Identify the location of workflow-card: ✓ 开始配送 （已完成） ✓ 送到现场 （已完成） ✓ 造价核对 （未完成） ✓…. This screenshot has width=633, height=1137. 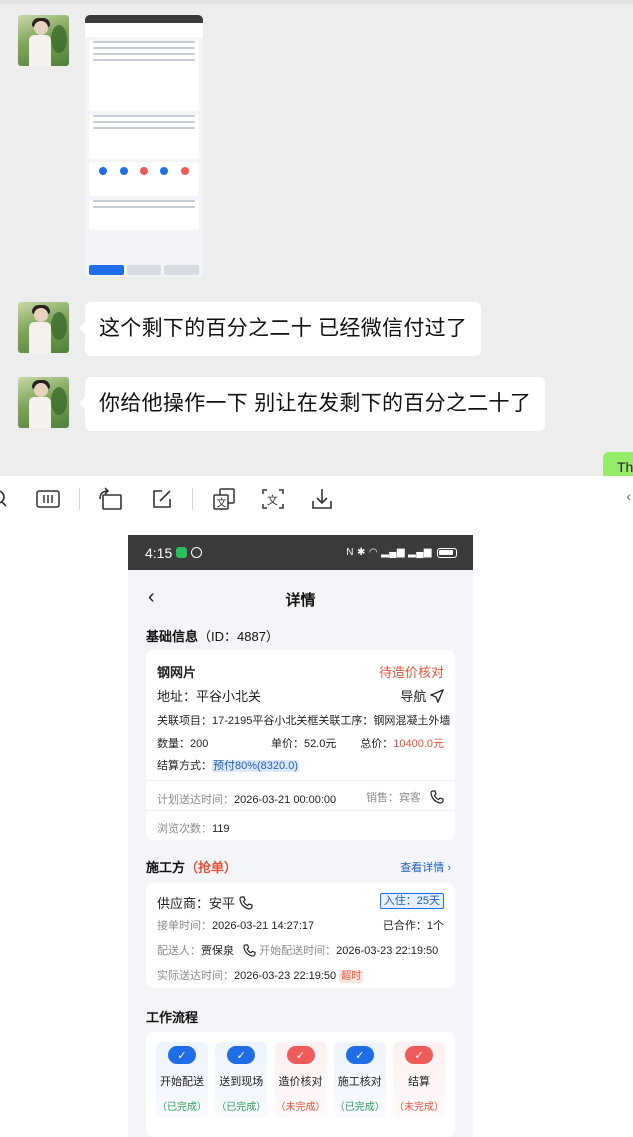
(300, 1084).